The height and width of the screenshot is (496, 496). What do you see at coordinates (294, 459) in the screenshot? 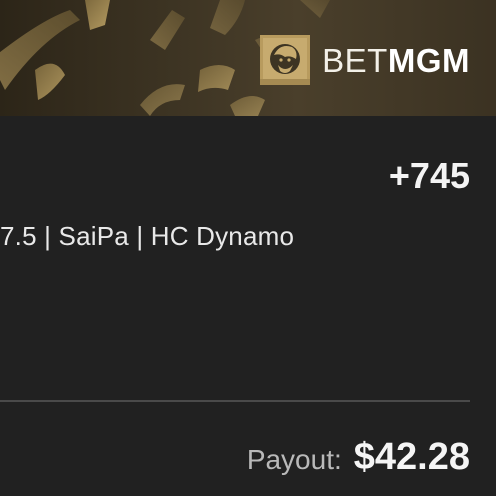
I see `payout-label: Payout:` at bounding box center [294, 459].